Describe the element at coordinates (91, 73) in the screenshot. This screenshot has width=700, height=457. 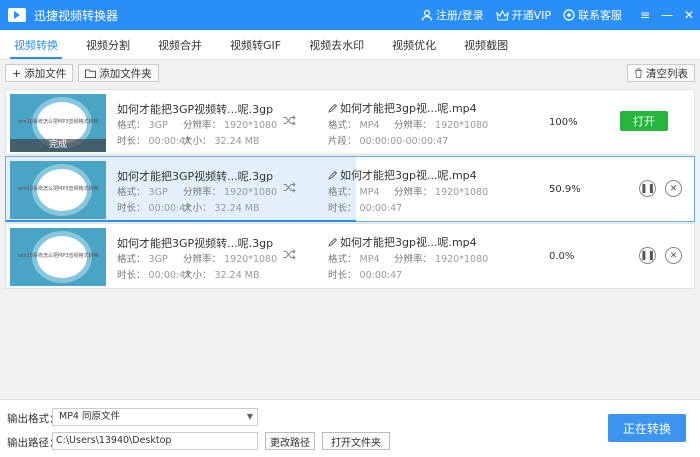
I see `folder-icon` at that location.